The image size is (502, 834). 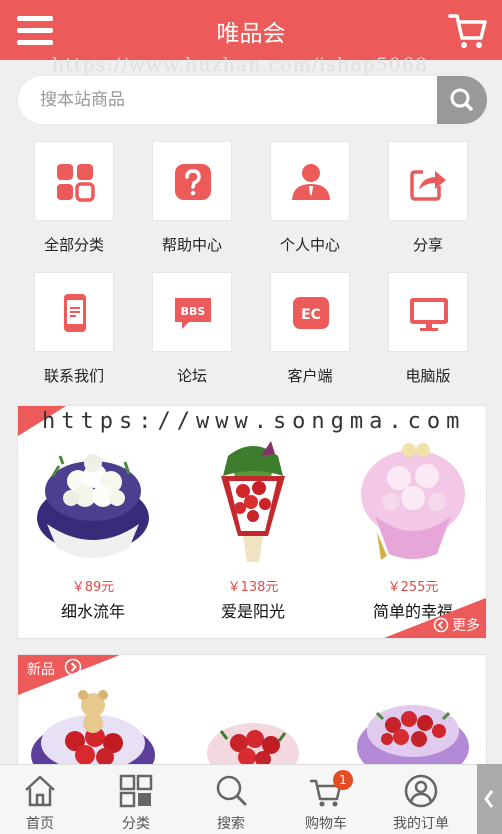 I want to click on user-icon, so click(x=311, y=182).